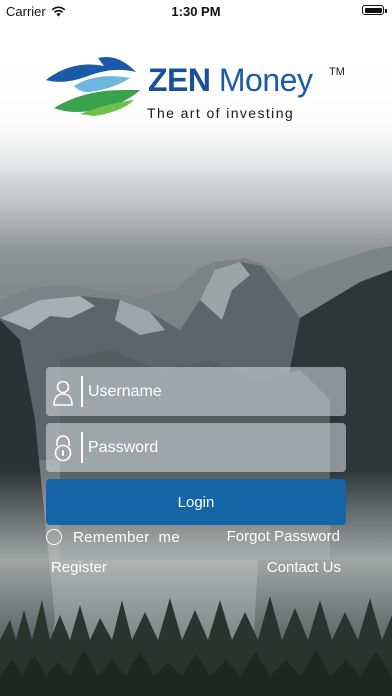 Image resolution: width=392 pixels, height=696 pixels. What do you see at coordinates (337, 72) in the screenshot?
I see `logo-trademark: TM` at bounding box center [337, 72].